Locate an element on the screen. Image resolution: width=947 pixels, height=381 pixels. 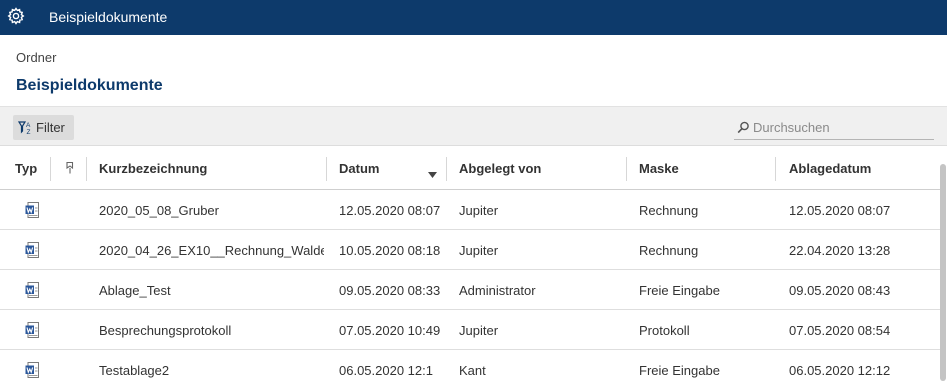
cell-abgelegt-von: Administrator is located at coordinates (497, 290).